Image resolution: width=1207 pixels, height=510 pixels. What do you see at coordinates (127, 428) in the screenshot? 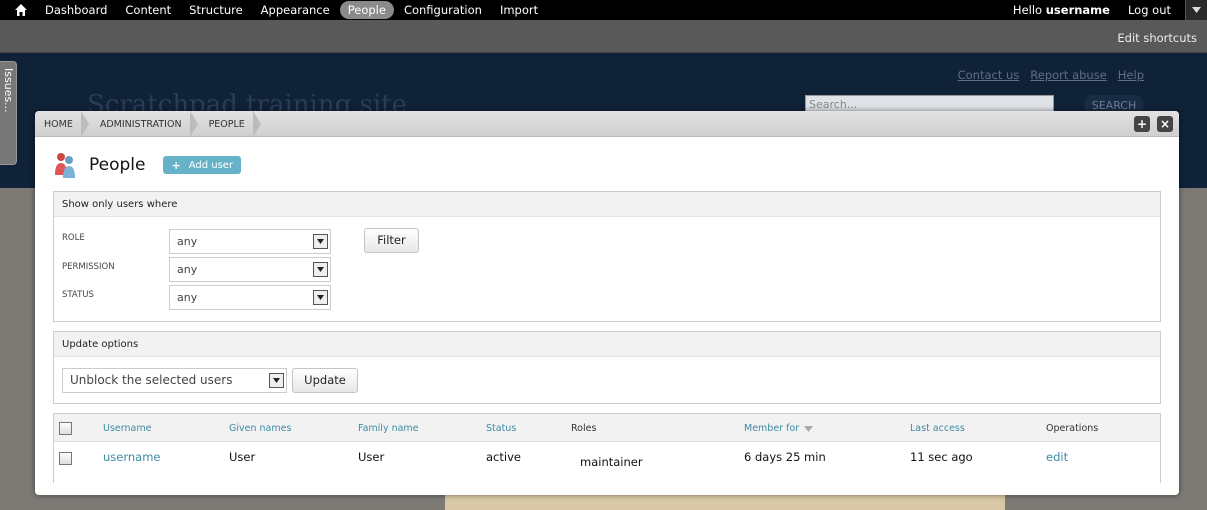
I see `column-username: Username` at bounding box center [127, 428].